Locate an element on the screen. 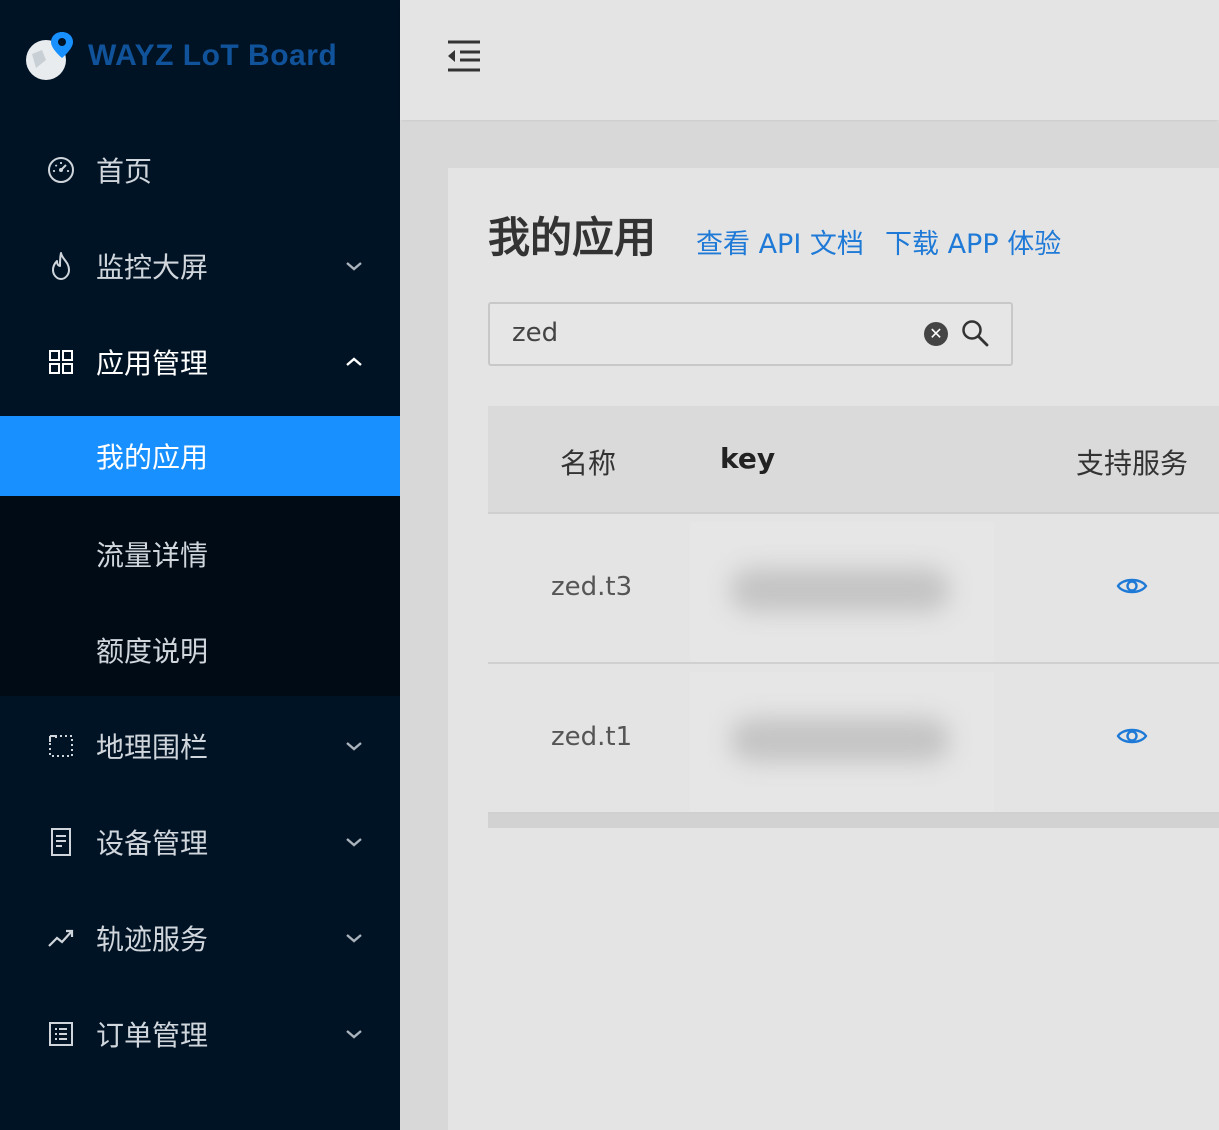  search-box: ✕ is located at coordinates (750, 334).